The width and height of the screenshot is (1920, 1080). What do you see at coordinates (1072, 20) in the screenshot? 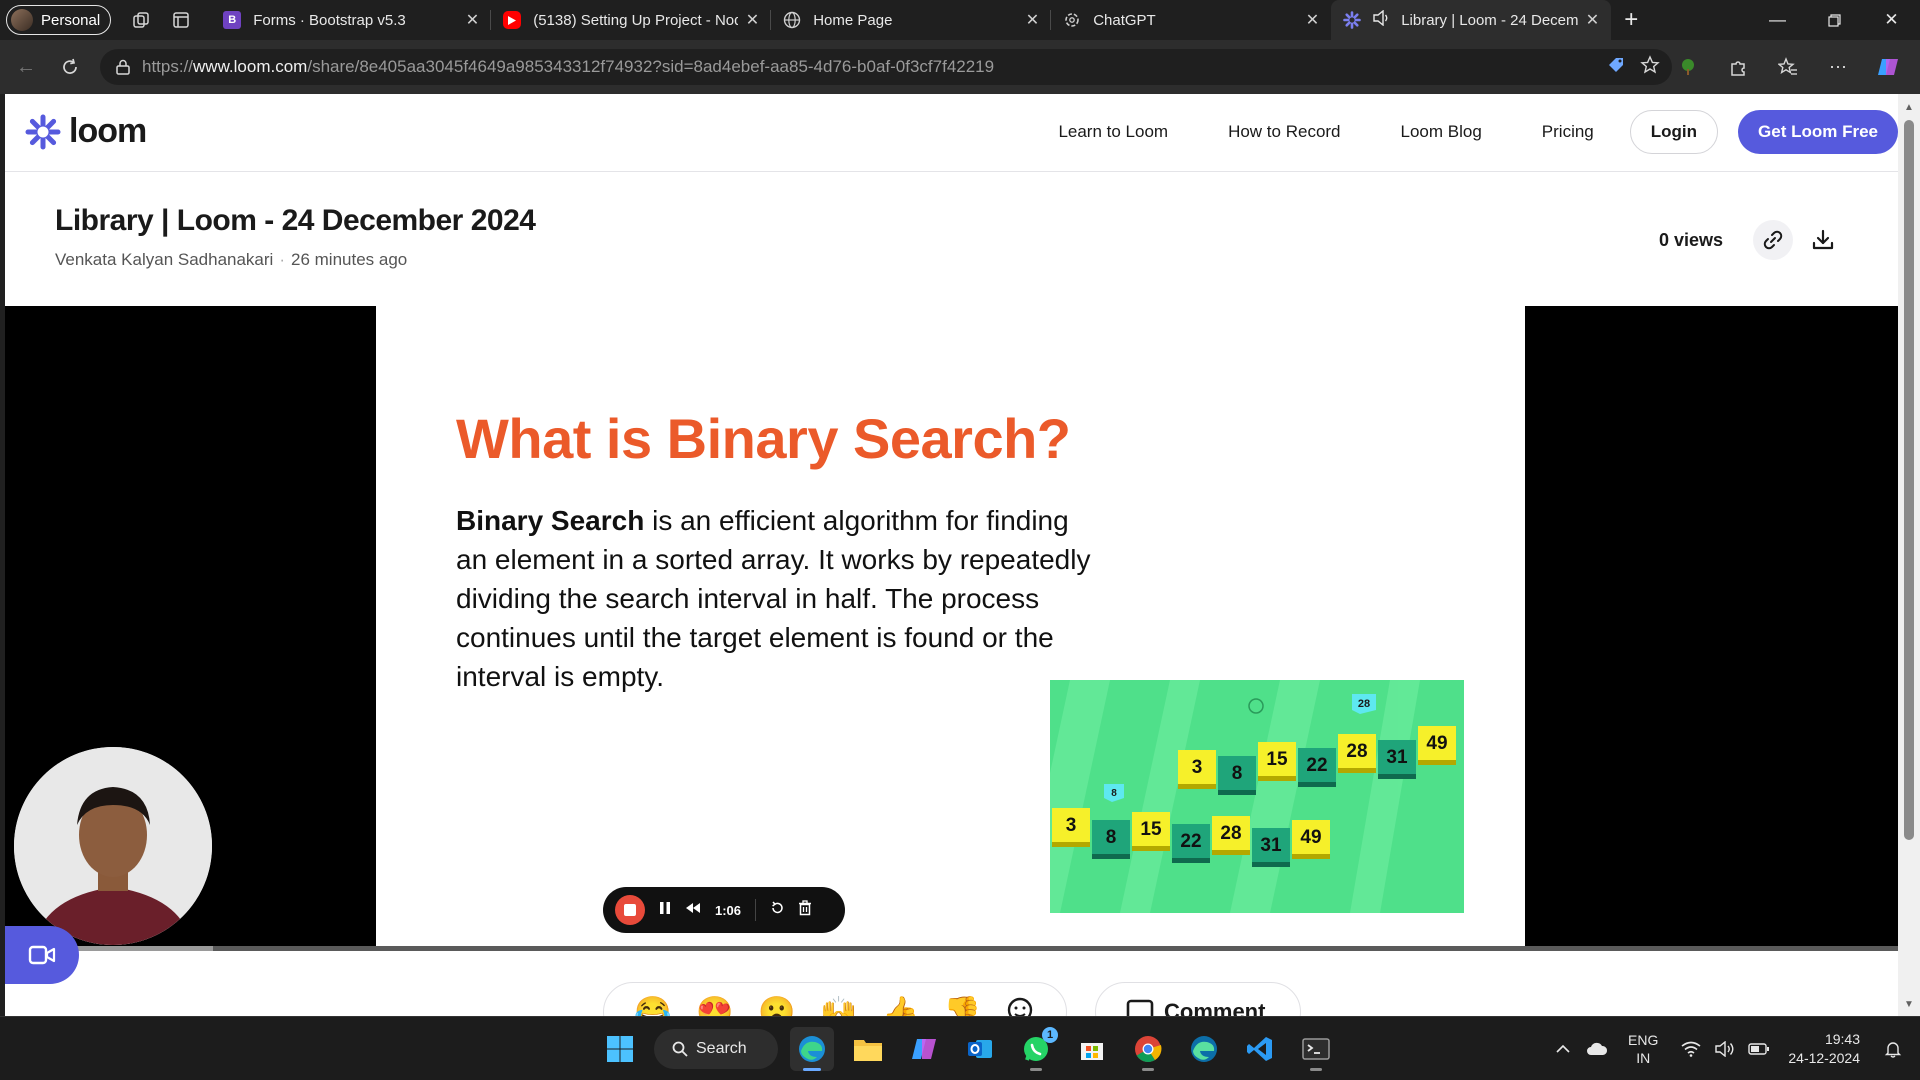
I see `chatgpt-icon` at bounding box center [1072, 20].